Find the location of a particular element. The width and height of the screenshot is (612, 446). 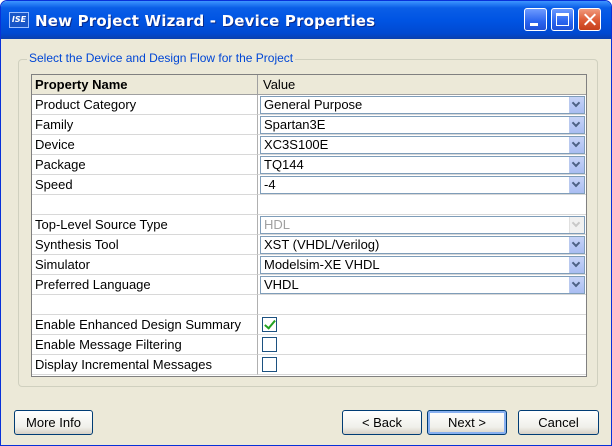

dropdown-value: Modelsim-XE VHDL is located at coordinates (322, 264).